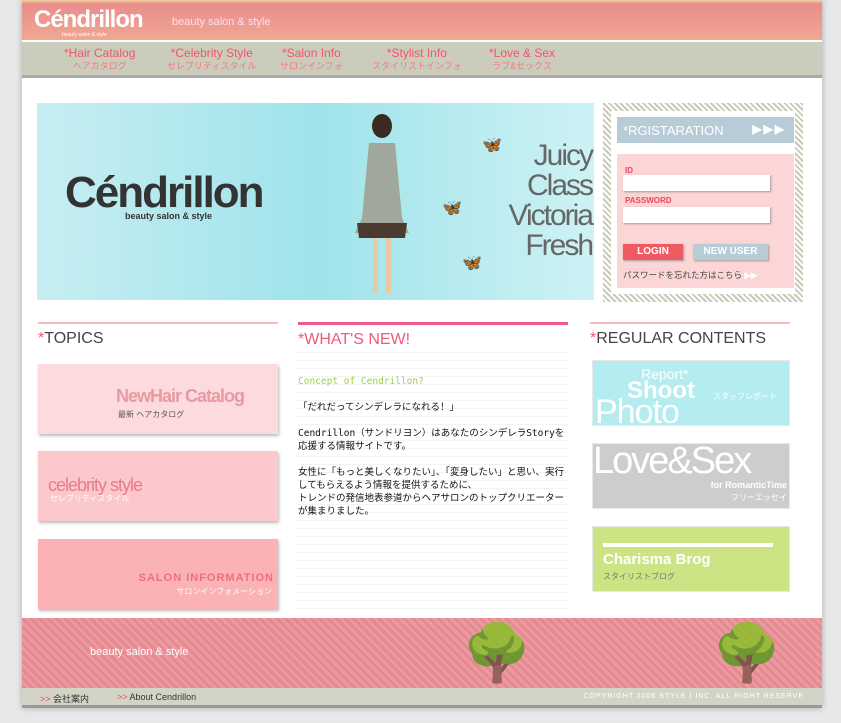 Image resolution: width=841 pixels, height=723 pixels. Describe the element at coordinates (691, 393) in the screenshot. I see `regular-shoot-photo: Report* Shoot Photo スタッフレポート` at that location.